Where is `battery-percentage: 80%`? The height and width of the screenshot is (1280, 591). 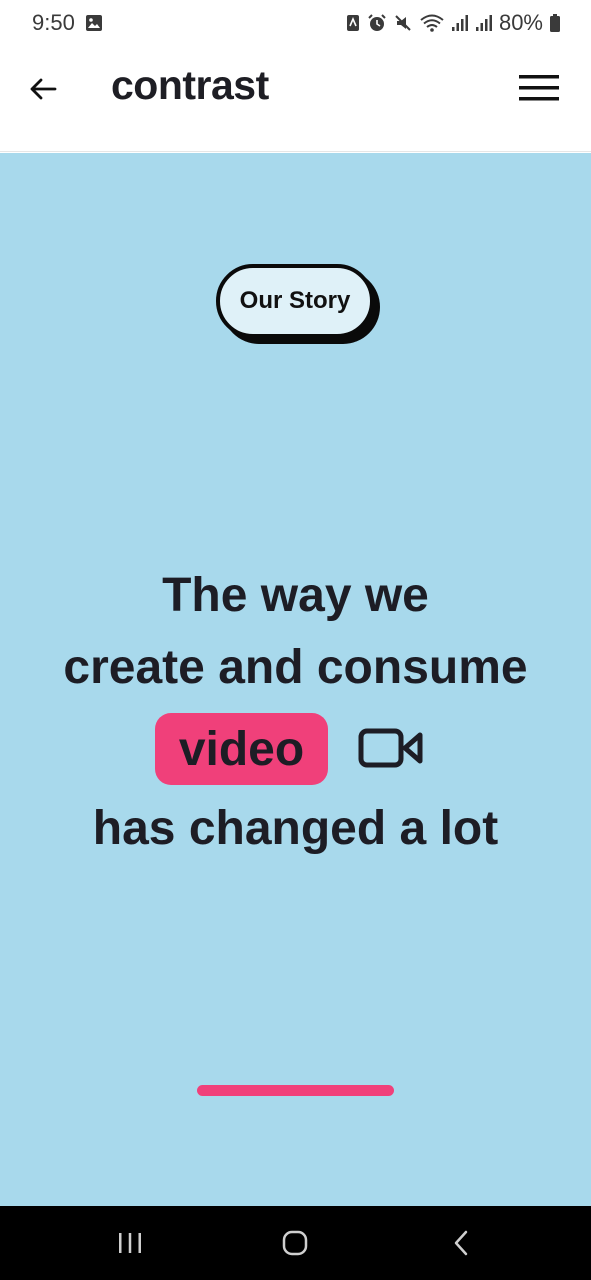
battery-percentage: 80% is located at coordinates (520, 22).